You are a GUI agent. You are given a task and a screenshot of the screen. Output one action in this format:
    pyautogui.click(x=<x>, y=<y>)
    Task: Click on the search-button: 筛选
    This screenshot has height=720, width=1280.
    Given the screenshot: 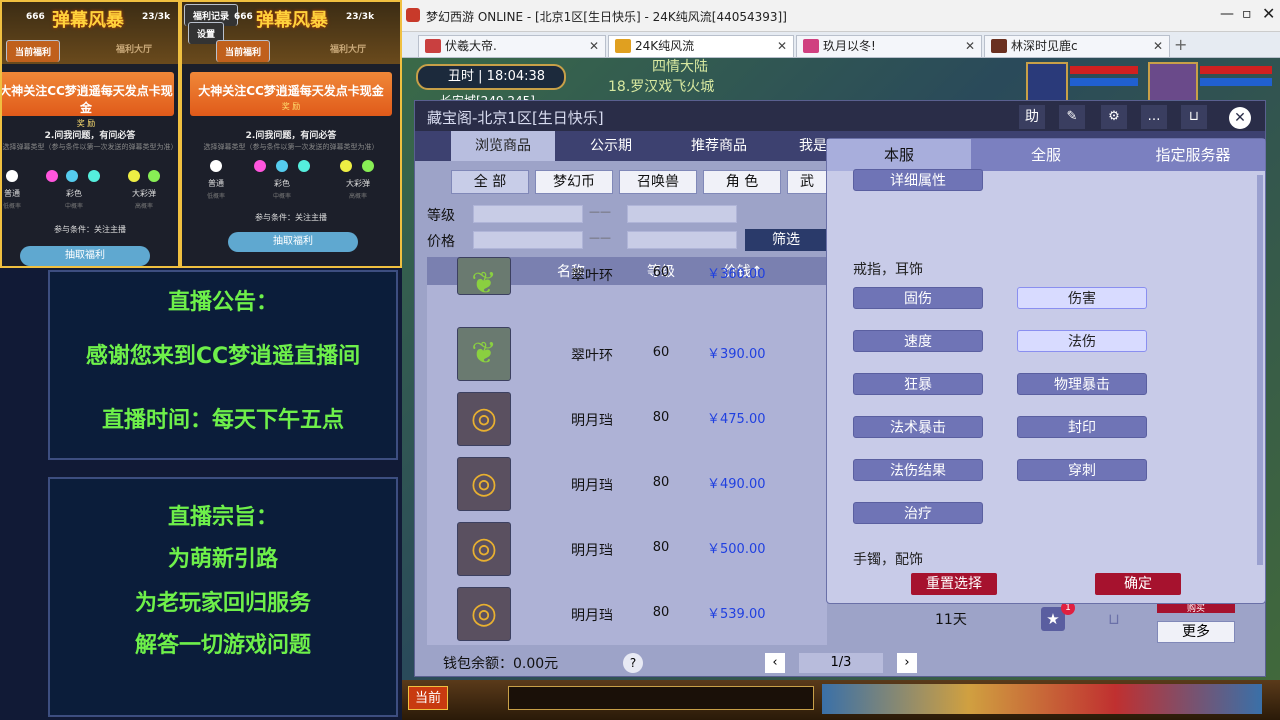 What is the action you would take?
    pyautogui.click(x=786, y=240)
    